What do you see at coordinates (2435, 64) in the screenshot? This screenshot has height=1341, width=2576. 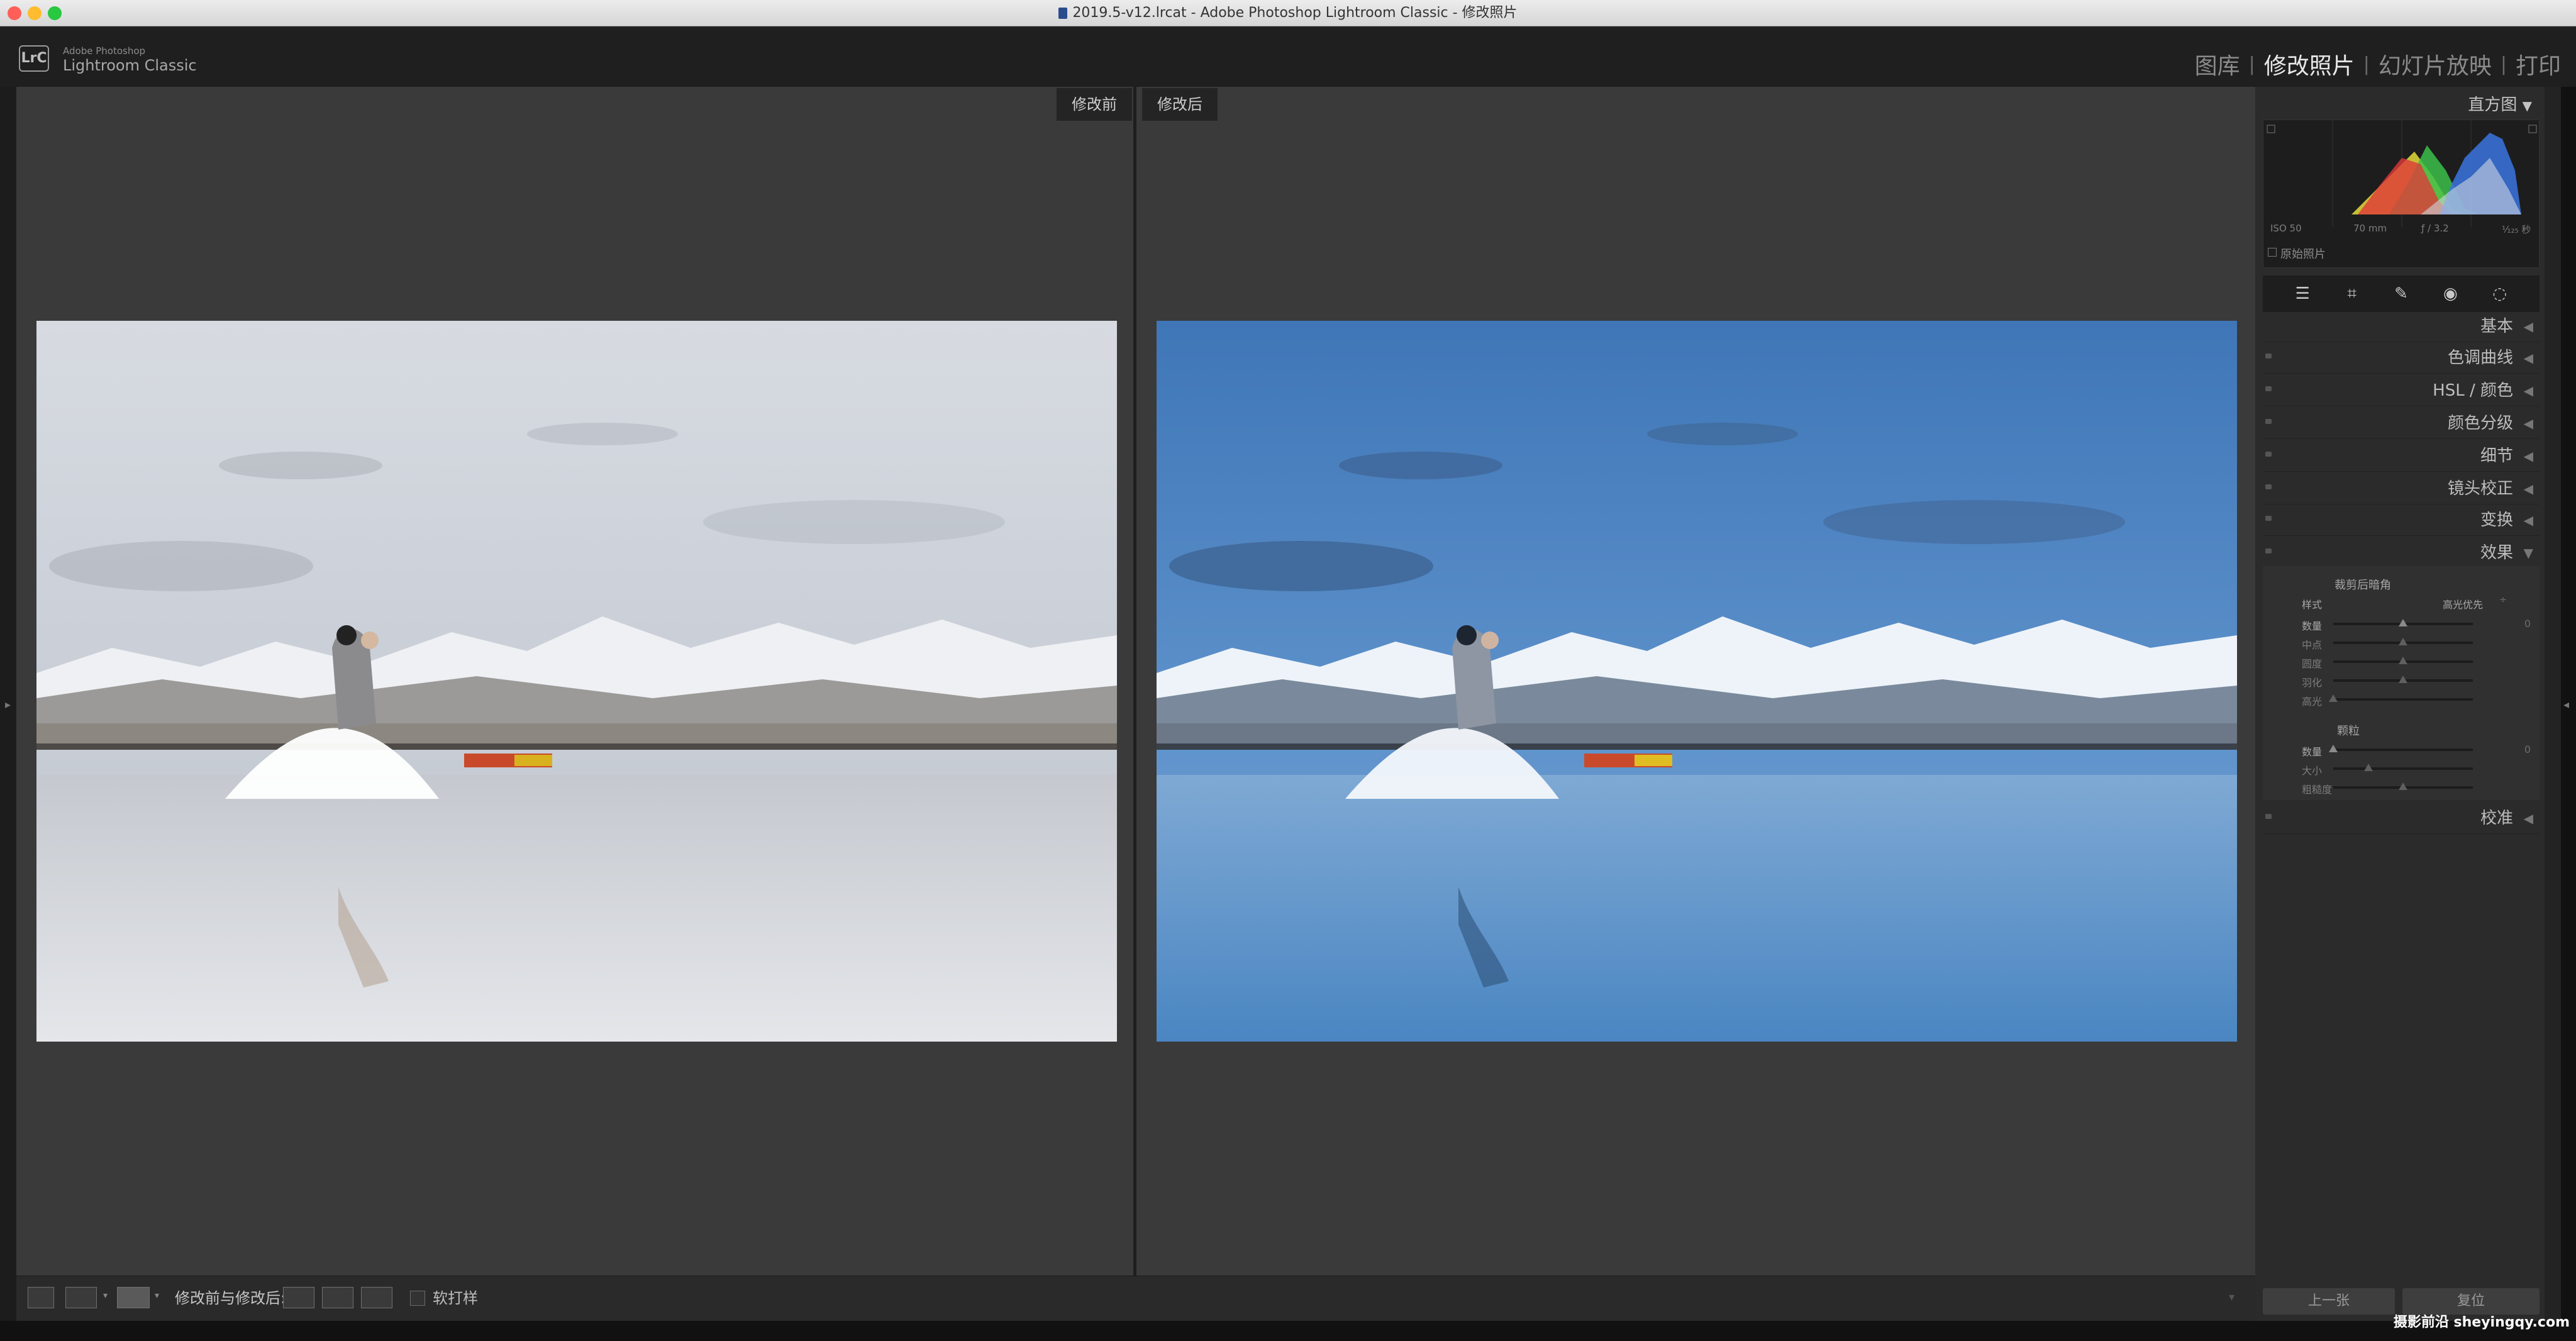 I see `module-slideshow: 幻灯片放映` at bounding box center [2435, 64].